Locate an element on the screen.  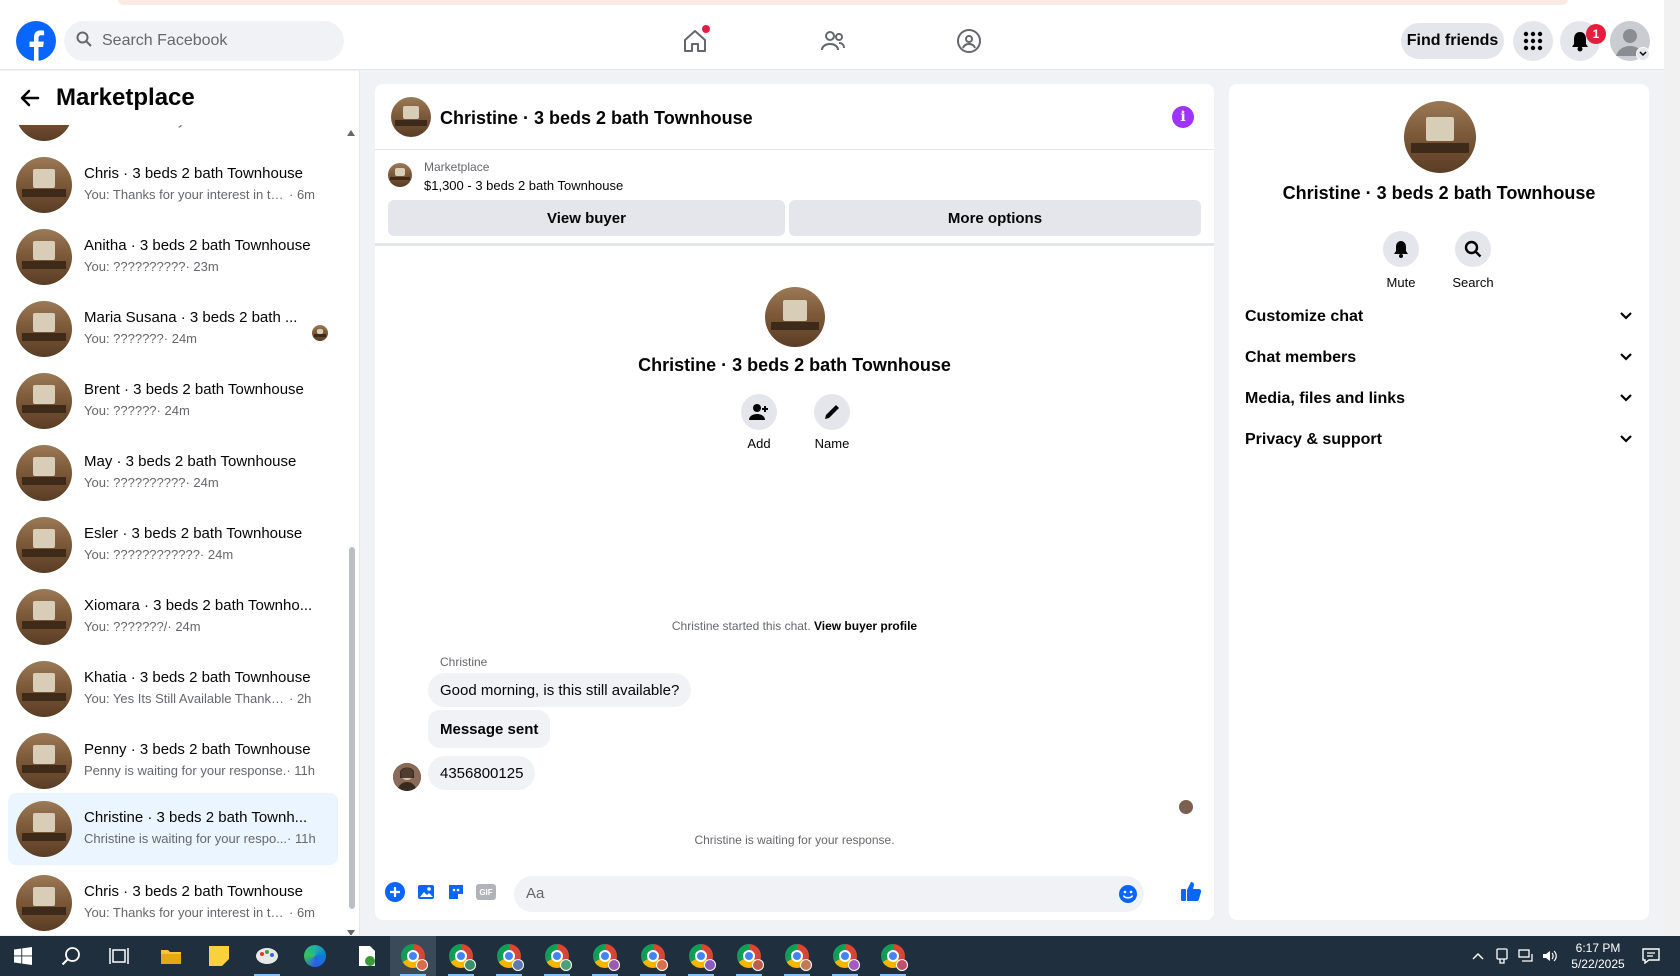
media-files-links-section: Media, files and links is located at coordinates (1439, 399).